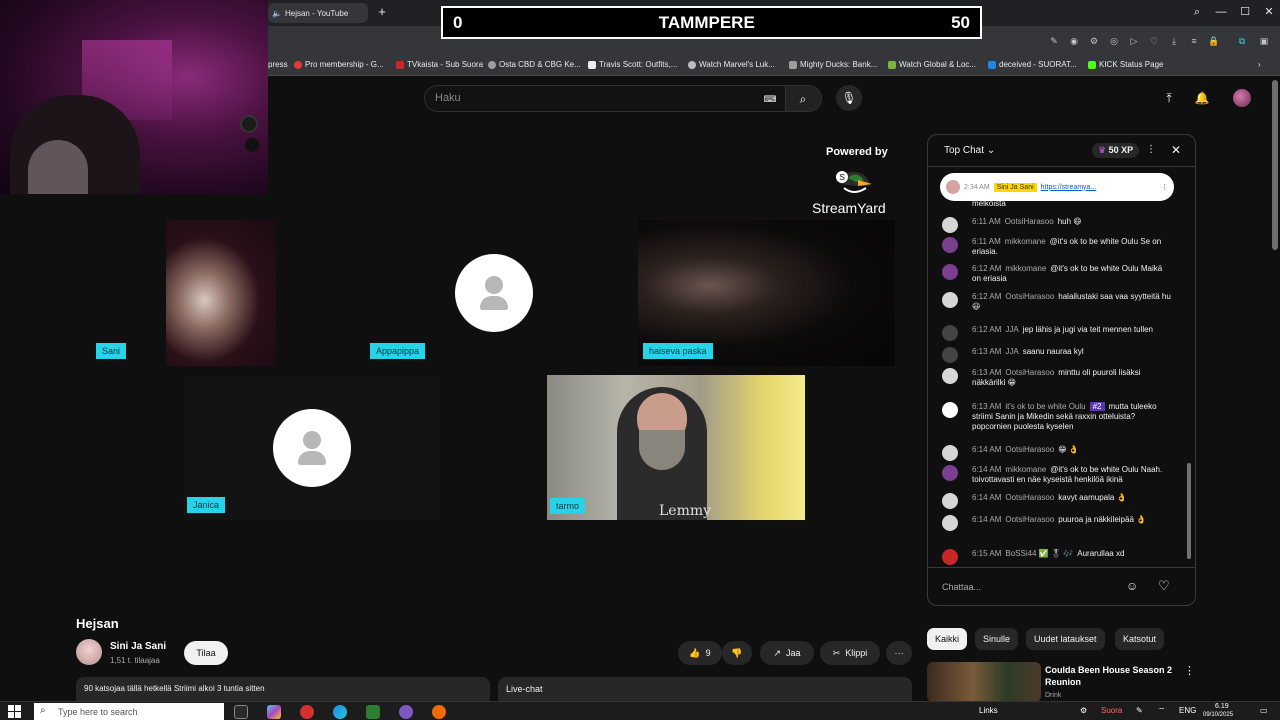 Image resolution: width=1280 pixels, height=720 pixels. I want to click on lock-icon: 🔒, so click(1214, 41).